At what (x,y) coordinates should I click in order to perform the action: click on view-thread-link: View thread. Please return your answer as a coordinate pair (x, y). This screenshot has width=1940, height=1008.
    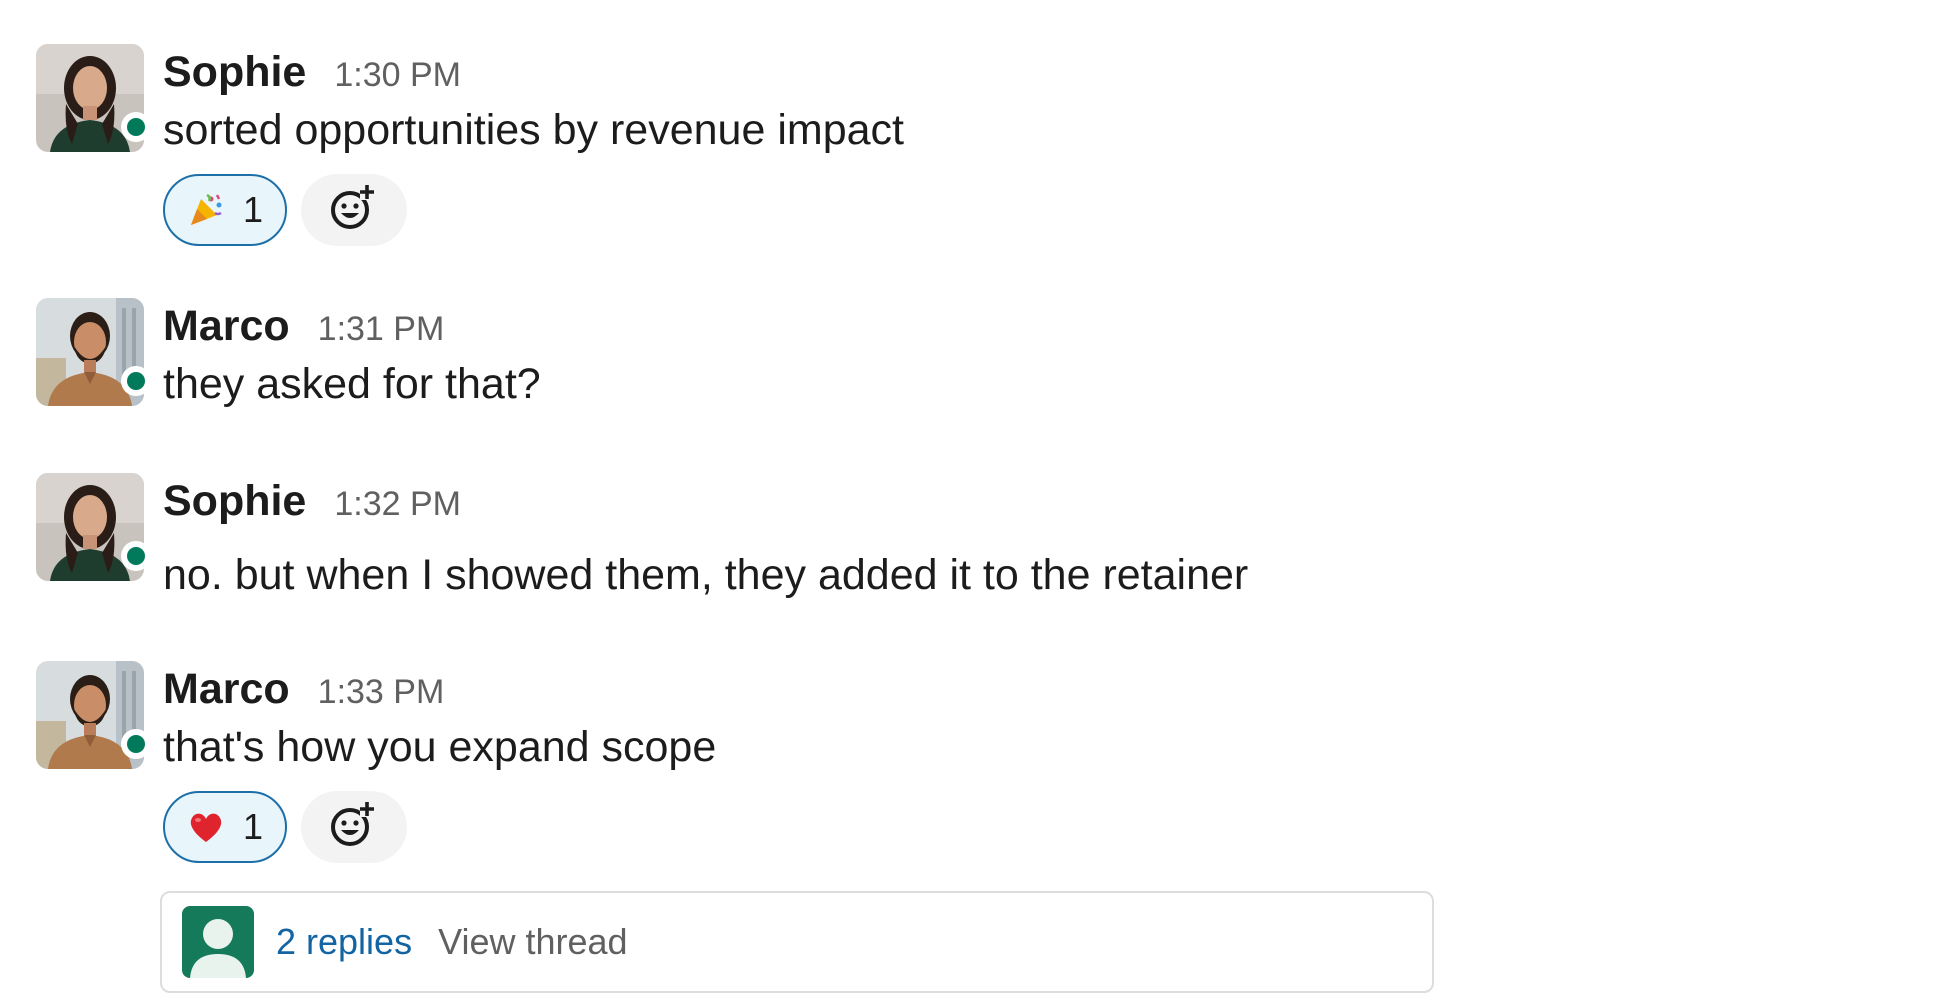
    Looking at the image, I should click on (532, 942).